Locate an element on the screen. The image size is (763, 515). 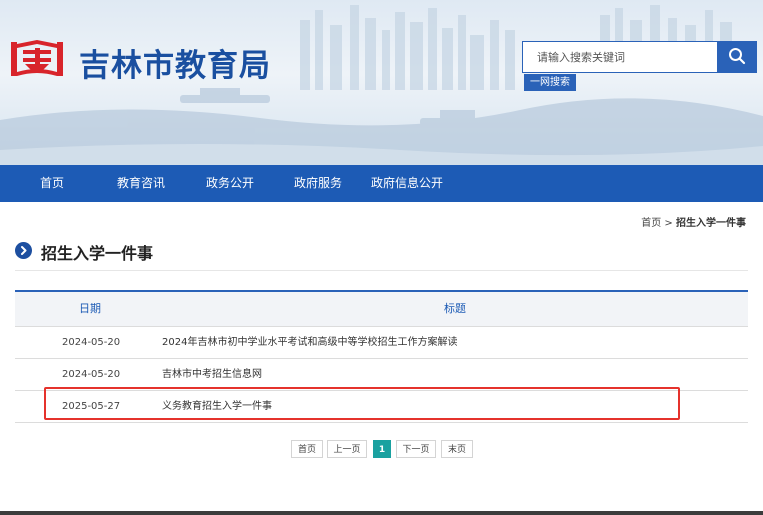
jilin-education-logo-icon is located at coordinates (37, 59).